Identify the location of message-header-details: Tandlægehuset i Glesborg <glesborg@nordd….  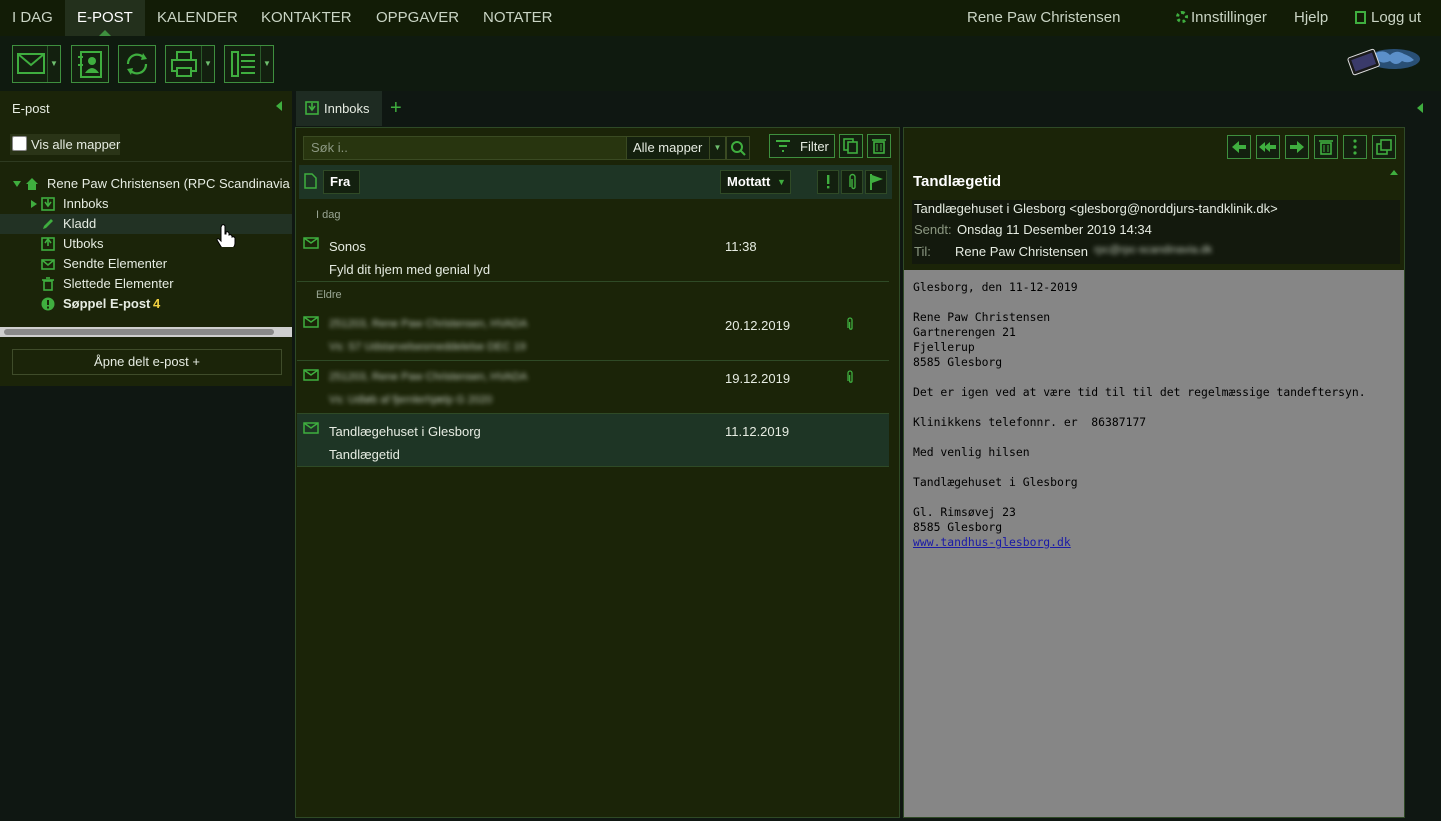
(1156, 232).